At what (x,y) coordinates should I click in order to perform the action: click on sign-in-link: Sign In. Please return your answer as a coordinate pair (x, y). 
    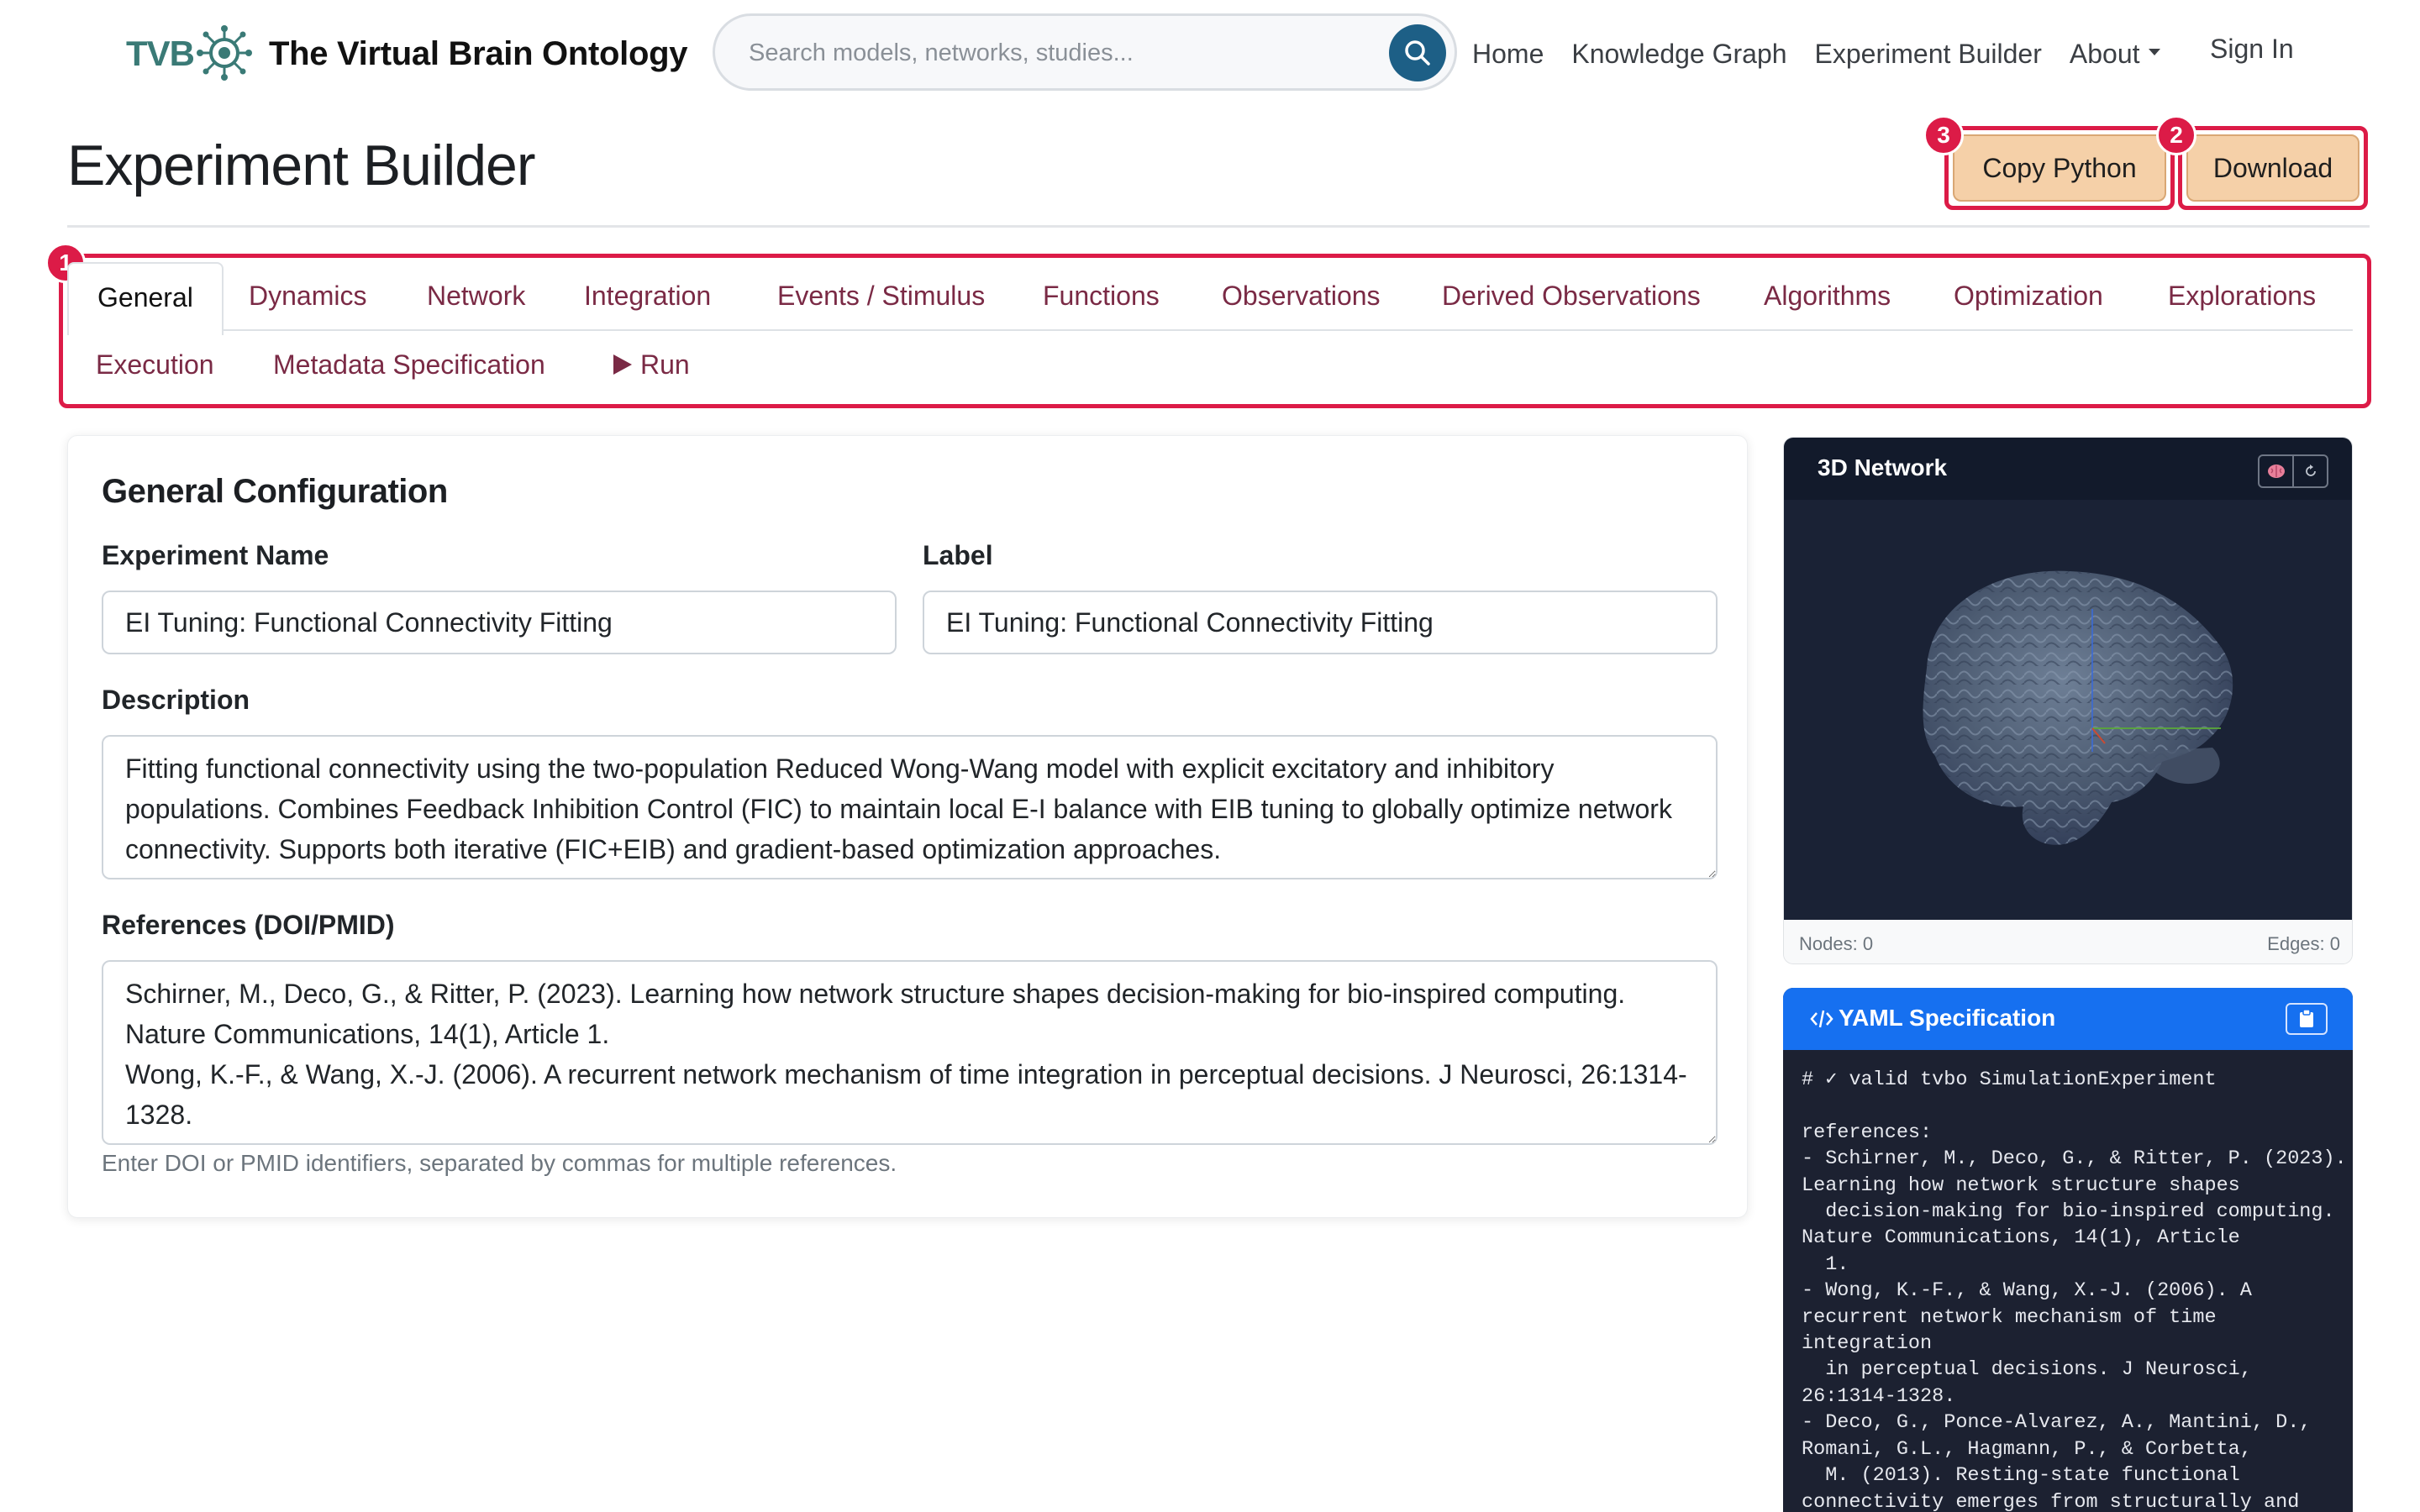
    Looking at the image, I should click on (2252, 49).